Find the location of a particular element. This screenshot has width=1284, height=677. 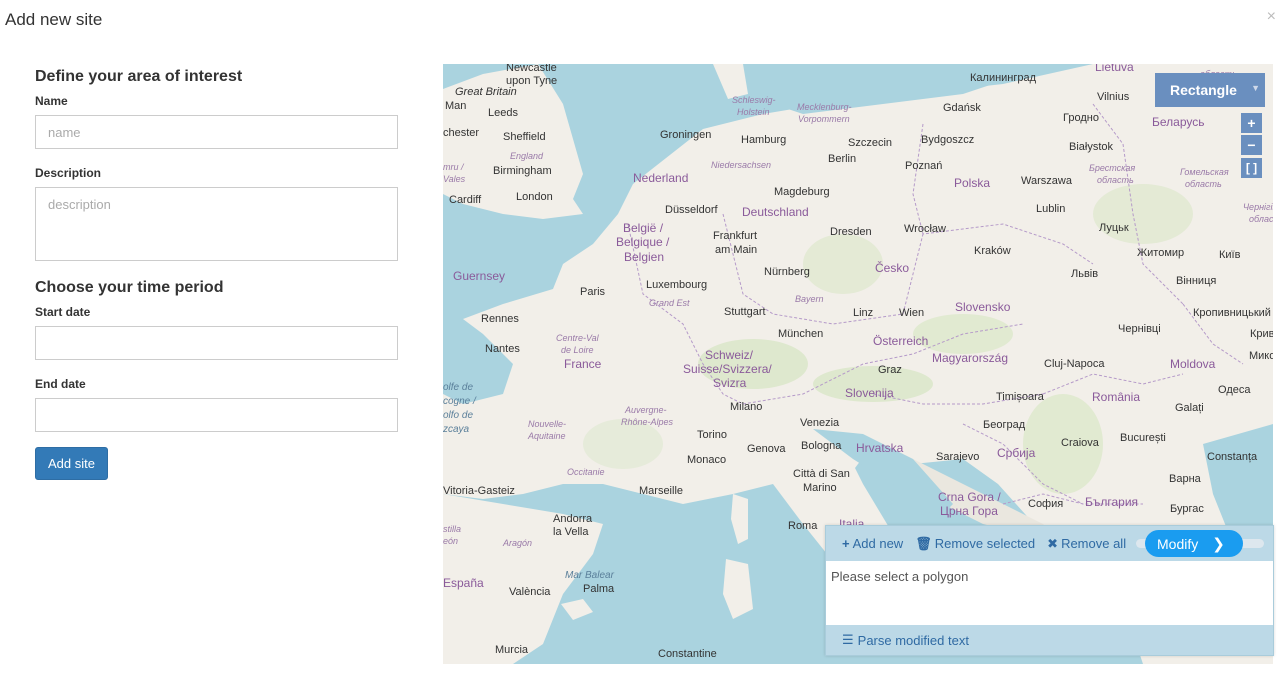

map-label: Genova is located at coordinates (766, 449).